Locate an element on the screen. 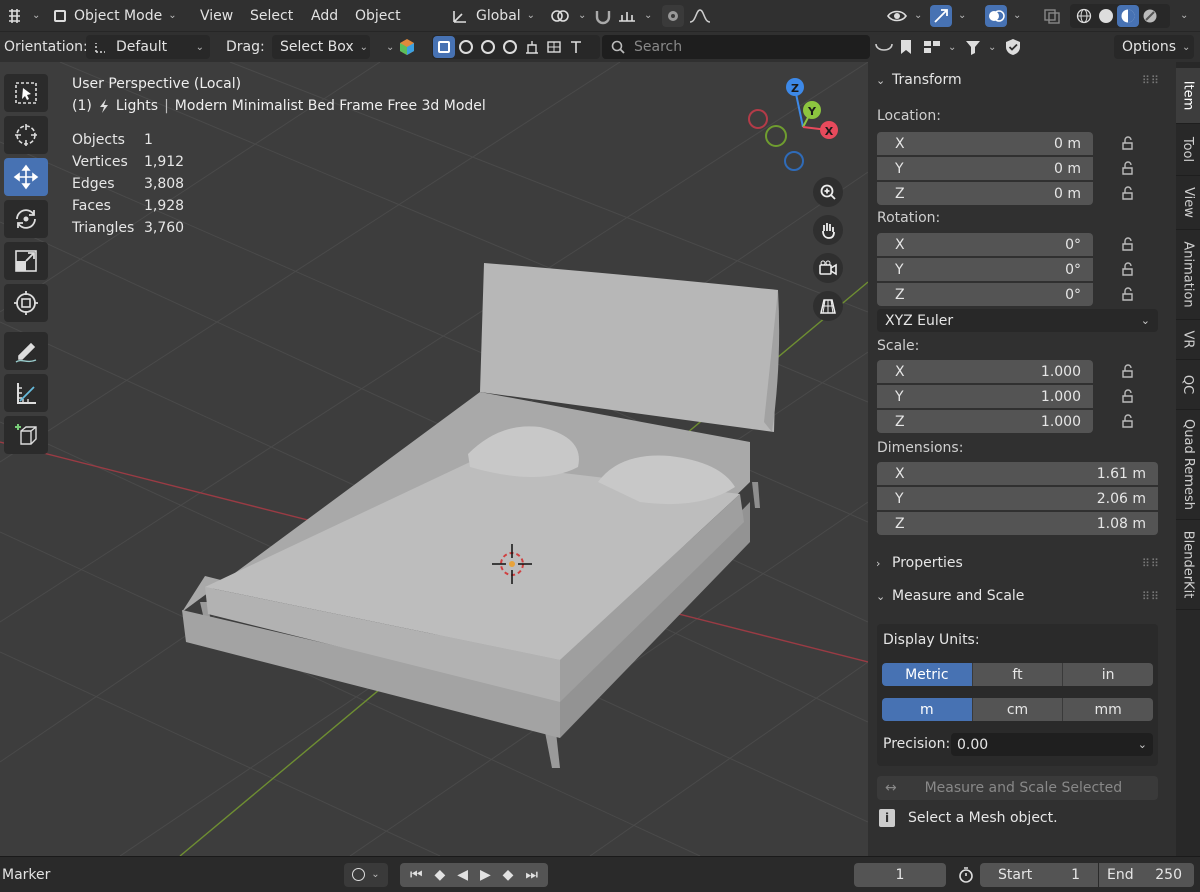  current-frame-field: 1 is located at coordinates (900, 875).